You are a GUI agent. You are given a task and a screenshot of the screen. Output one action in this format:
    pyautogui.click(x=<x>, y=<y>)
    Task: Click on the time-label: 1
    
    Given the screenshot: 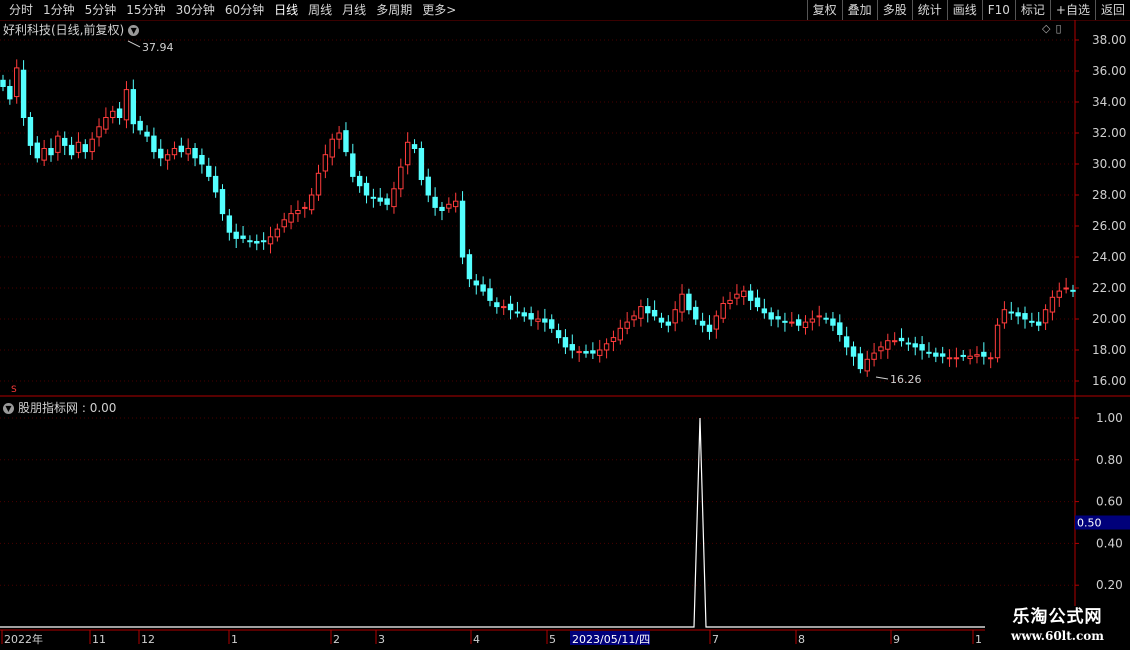 What is the action you would take?
    pyautogui.click(x=978, y=639)
    